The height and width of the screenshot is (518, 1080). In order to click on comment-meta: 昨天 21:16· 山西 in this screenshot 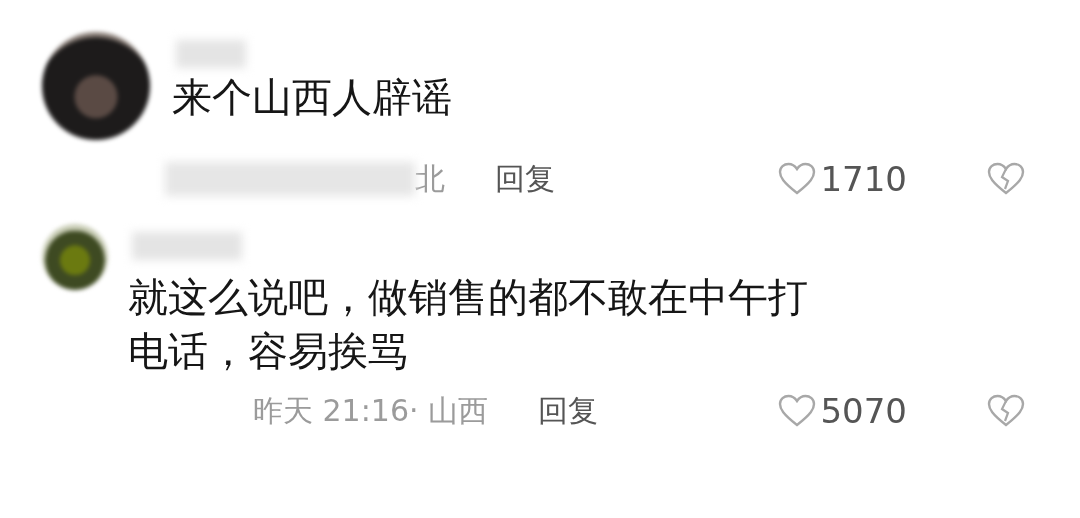, I will do `click(371, 410)`.